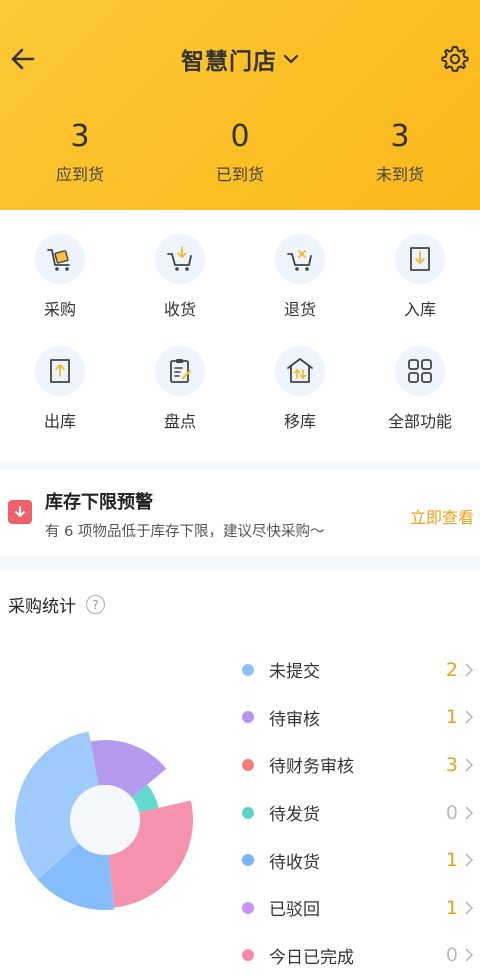 Image resolution: width=480 pixels, height=978 pixels. I want to click on stat-pending-count: 3, so click(400, 136).